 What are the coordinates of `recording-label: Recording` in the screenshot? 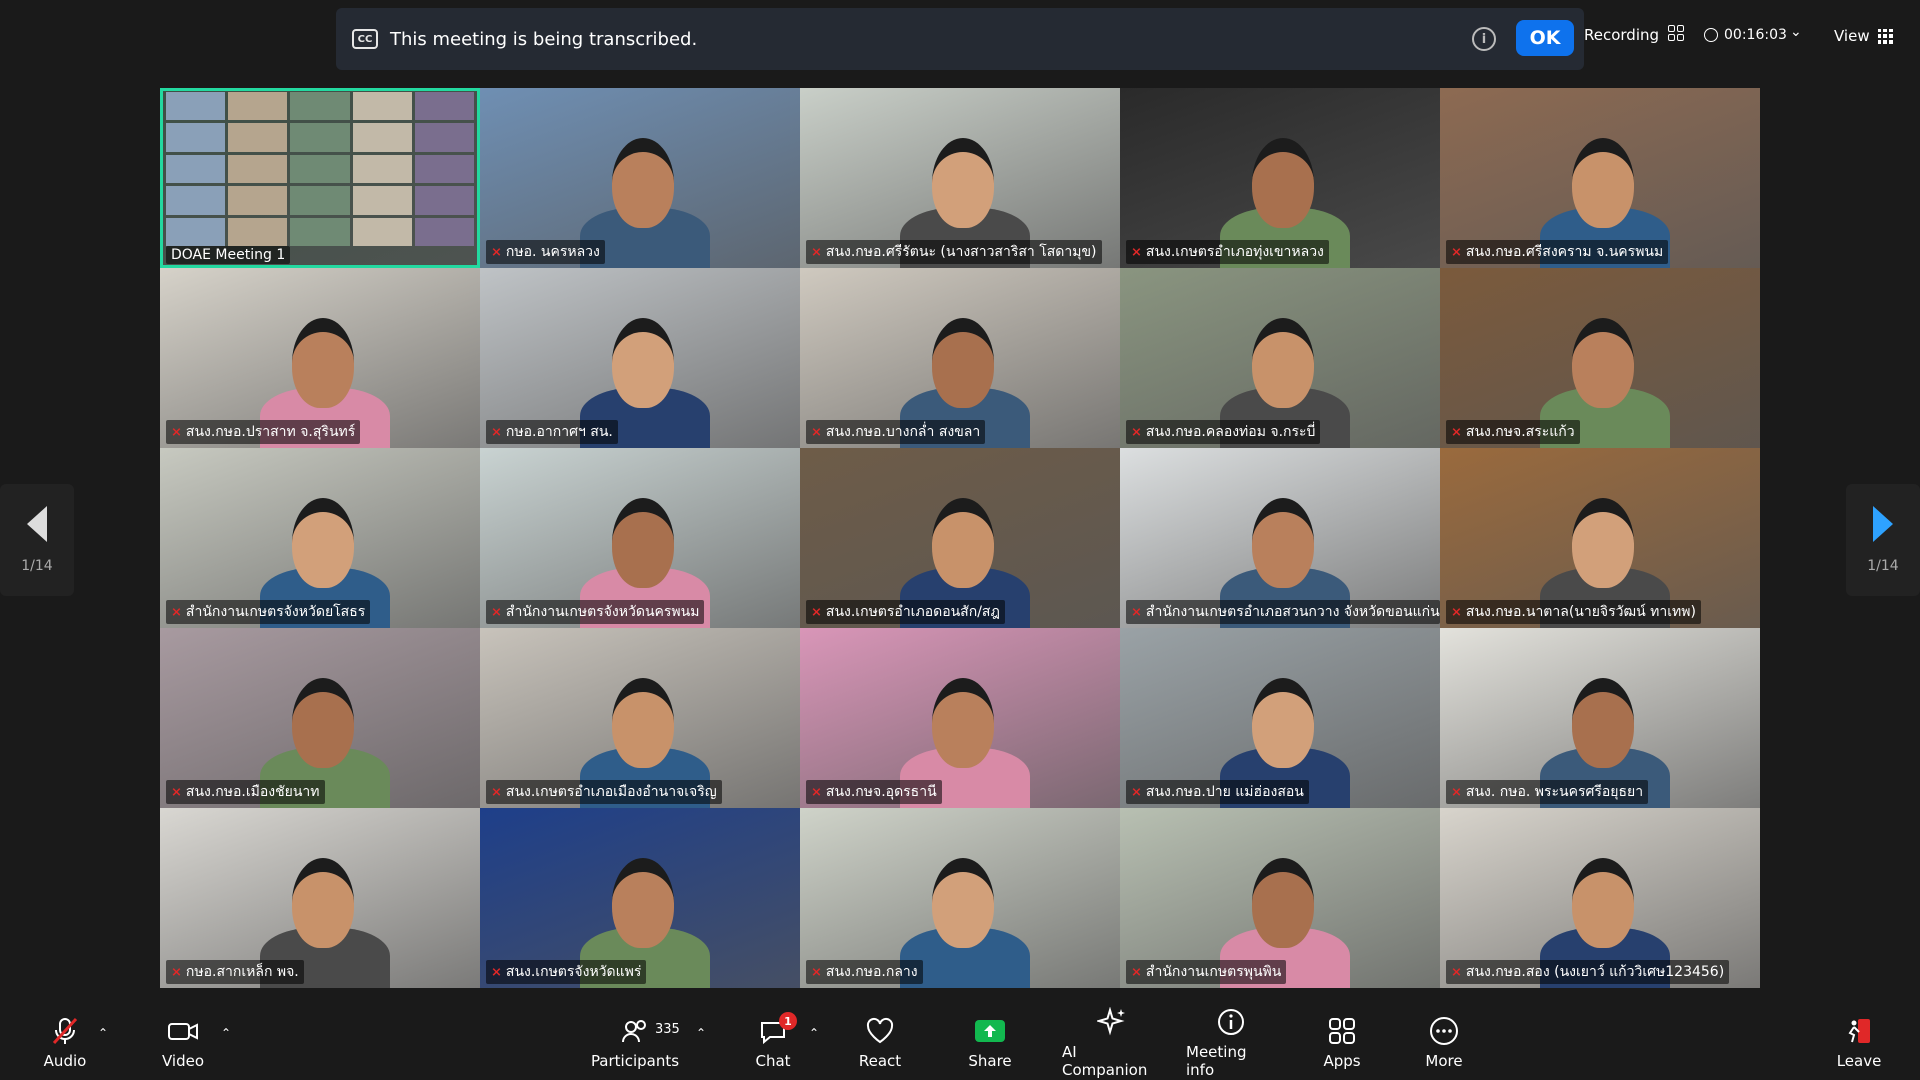 It's located at (1621, 35).